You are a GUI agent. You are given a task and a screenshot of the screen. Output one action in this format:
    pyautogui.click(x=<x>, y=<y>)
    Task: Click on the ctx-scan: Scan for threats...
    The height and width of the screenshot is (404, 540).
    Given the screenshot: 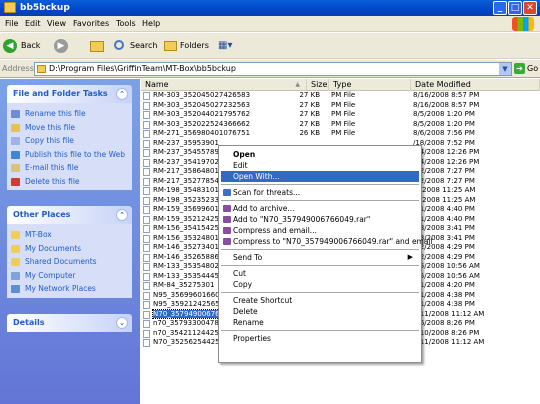 What is the action you would take?
    pyautogui.click(x=320, y=192)
    